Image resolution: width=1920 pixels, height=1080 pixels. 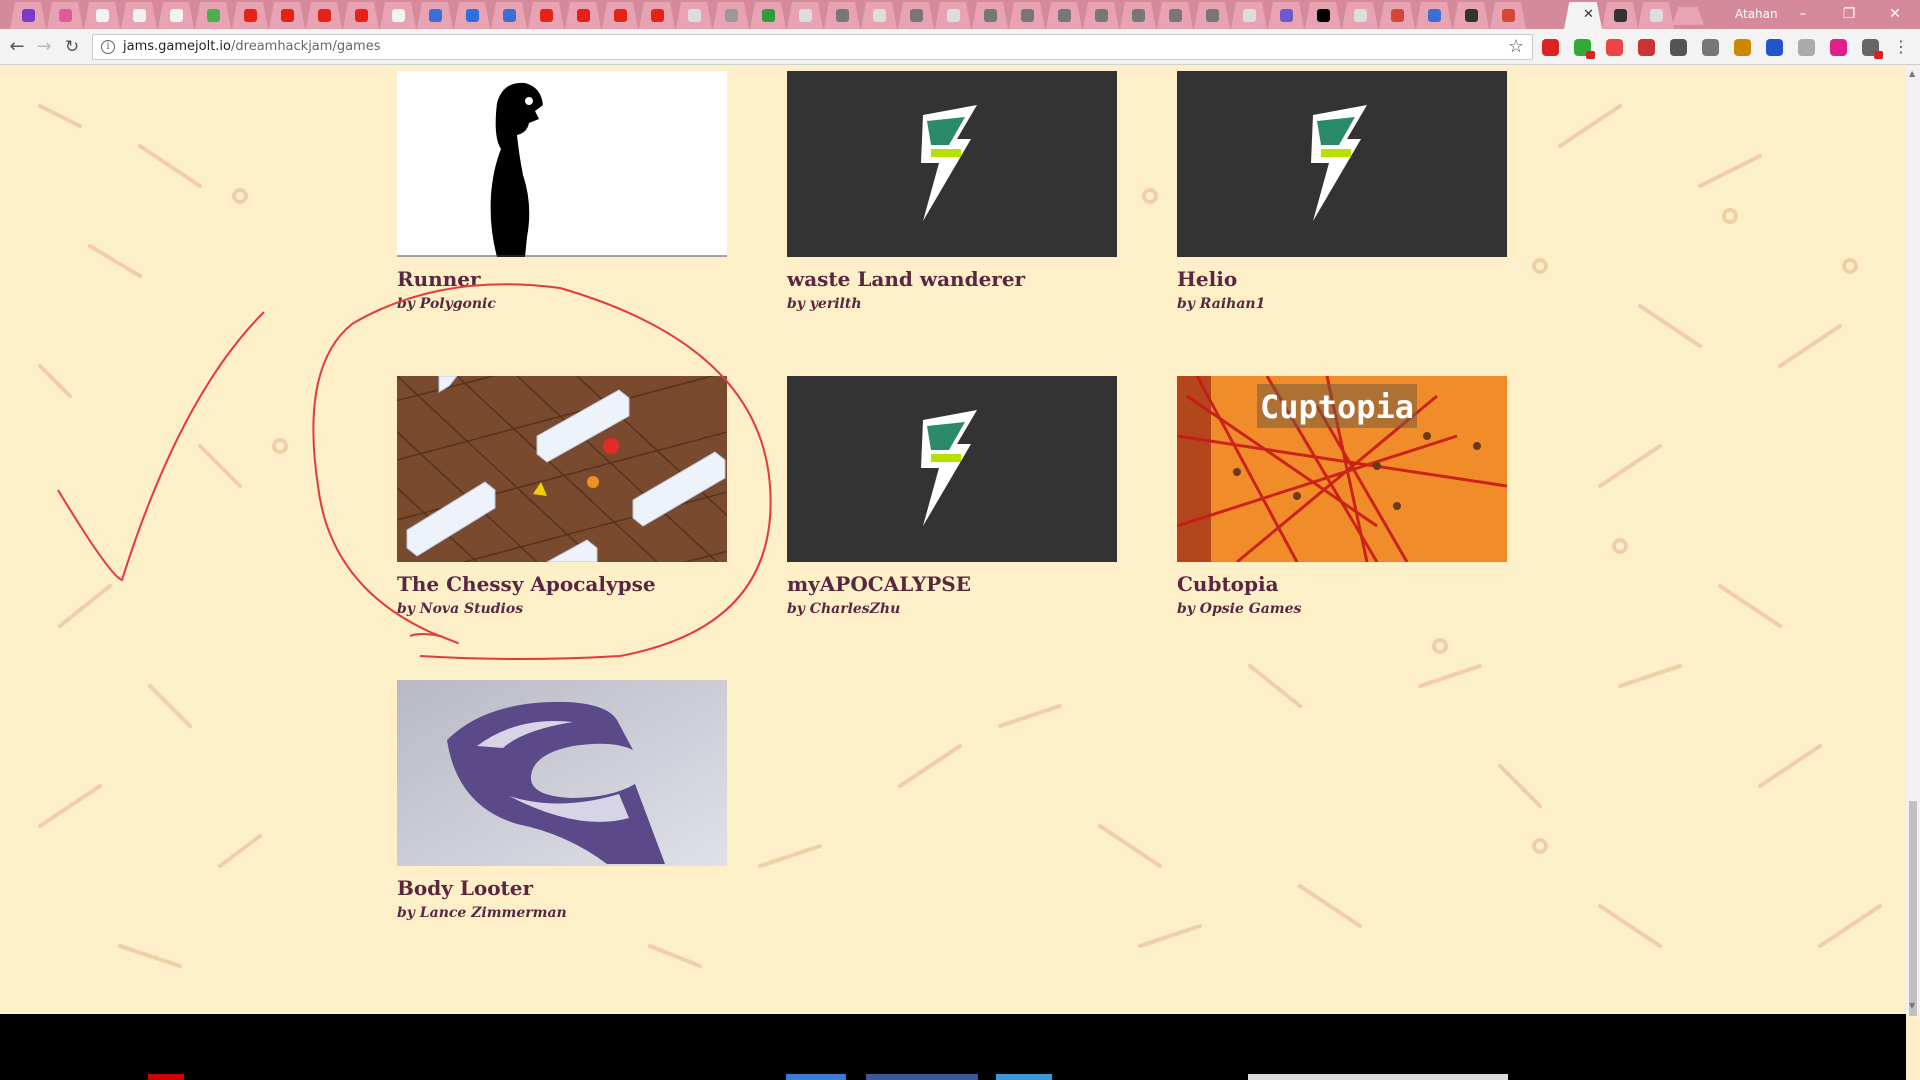 What do you see at coordinates (1912, 1005) in the screenshot?
I see `scroll-down-icon: ▼` at bounding box center [1912, 1005].